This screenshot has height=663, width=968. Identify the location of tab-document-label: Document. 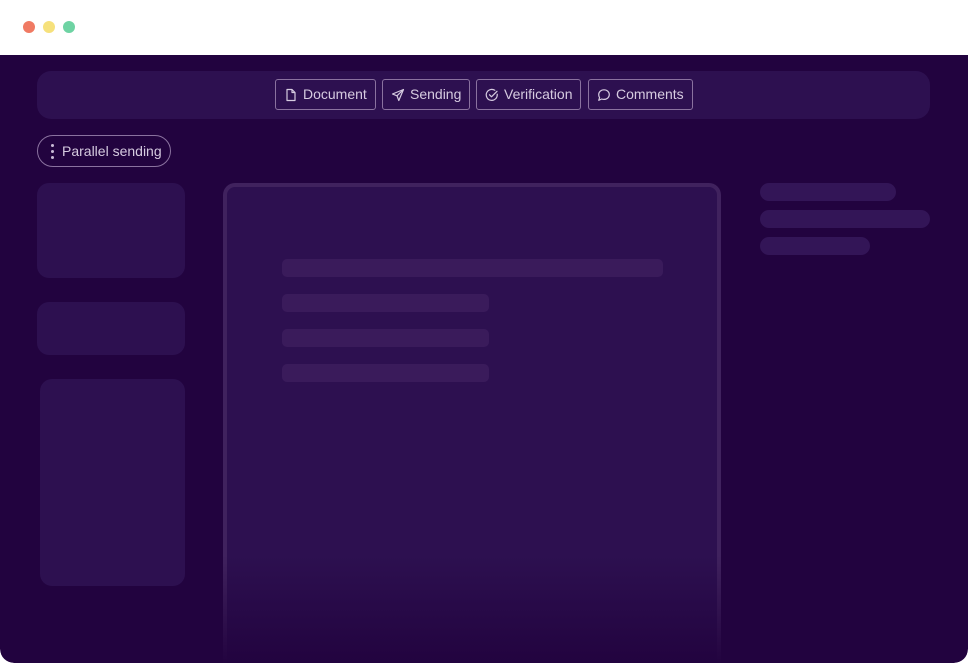
(335, 94).